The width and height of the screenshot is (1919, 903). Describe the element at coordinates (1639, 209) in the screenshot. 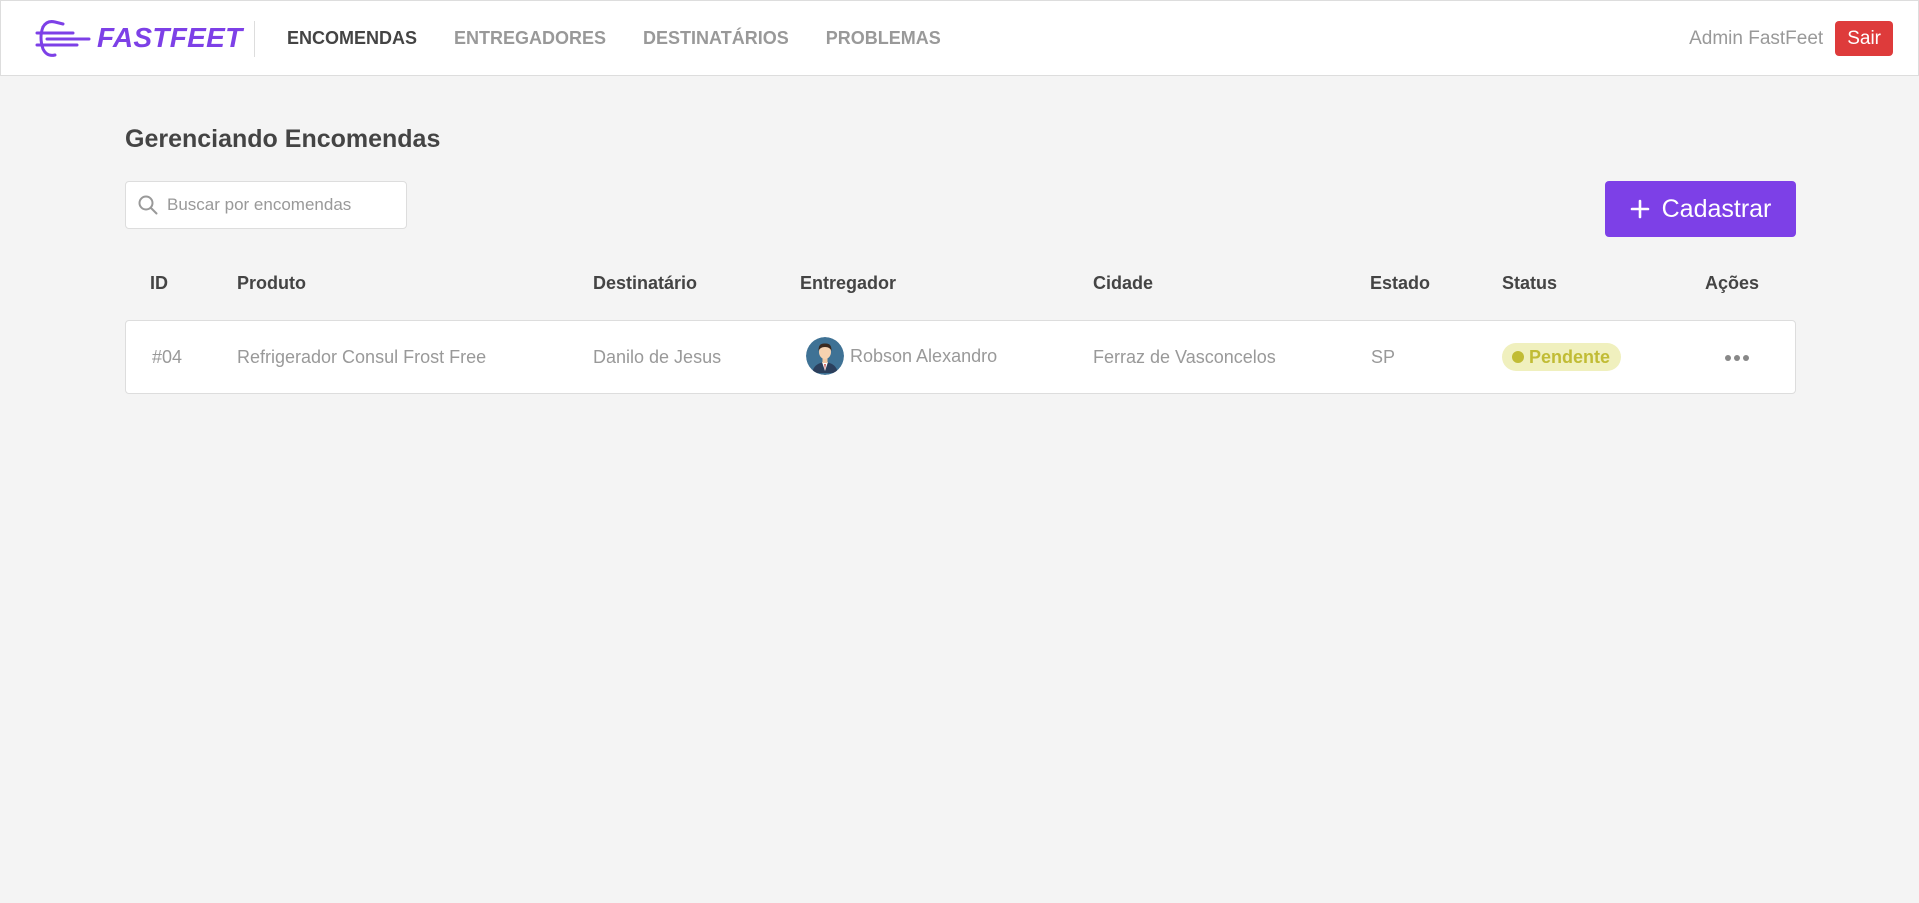

I see `plus-icon` at that location.